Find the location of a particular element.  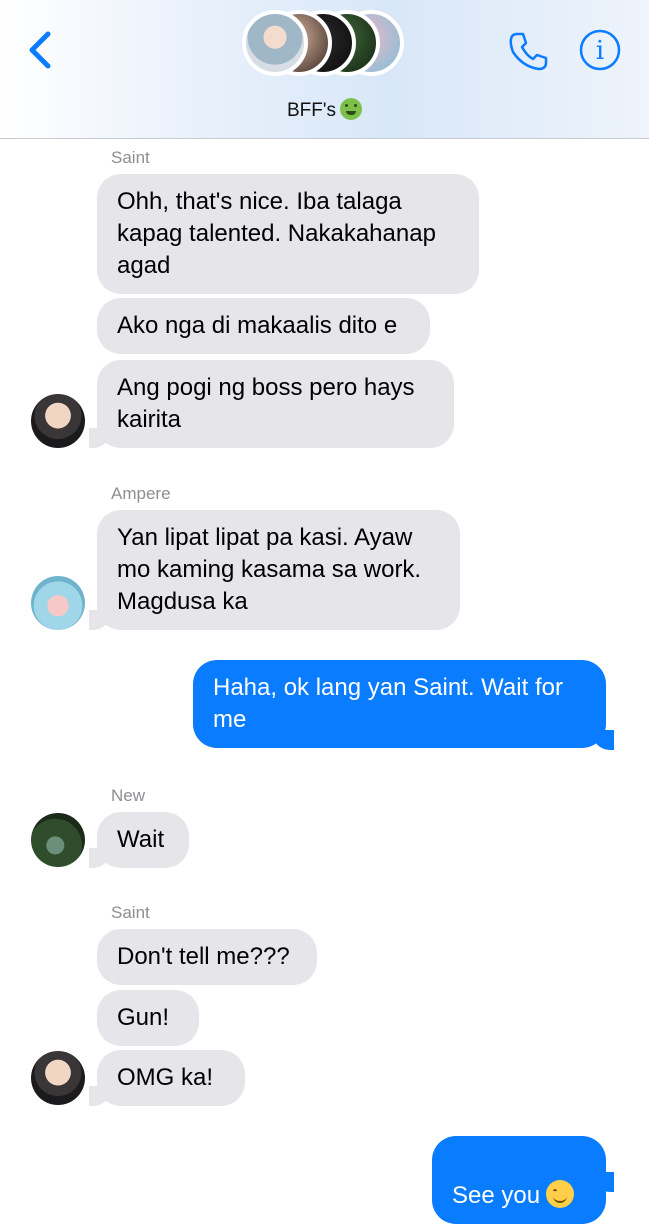

group-name: BFF's is located at coordinates (311, 110).